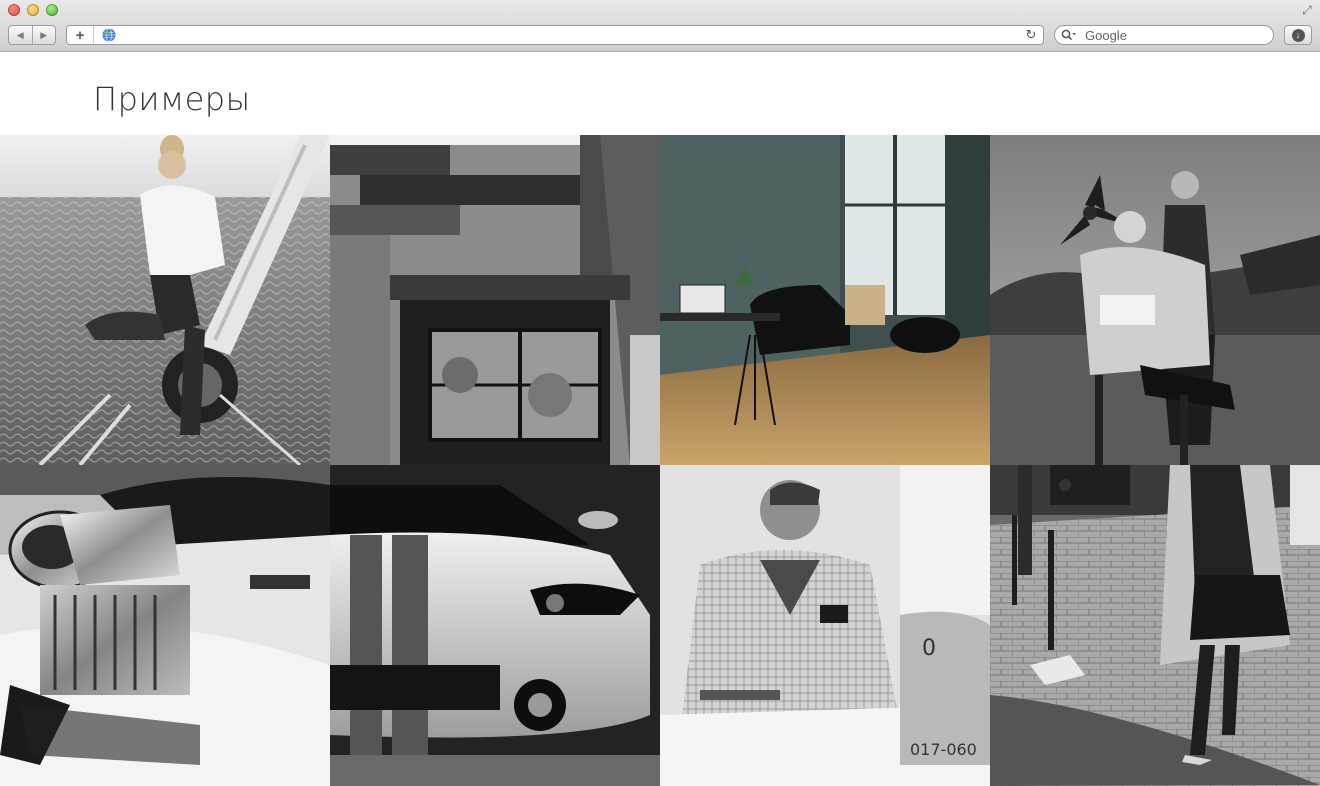 The width and height of the screenshot is (1320, 786). I want to click on globe-icon, so click(109, 35).